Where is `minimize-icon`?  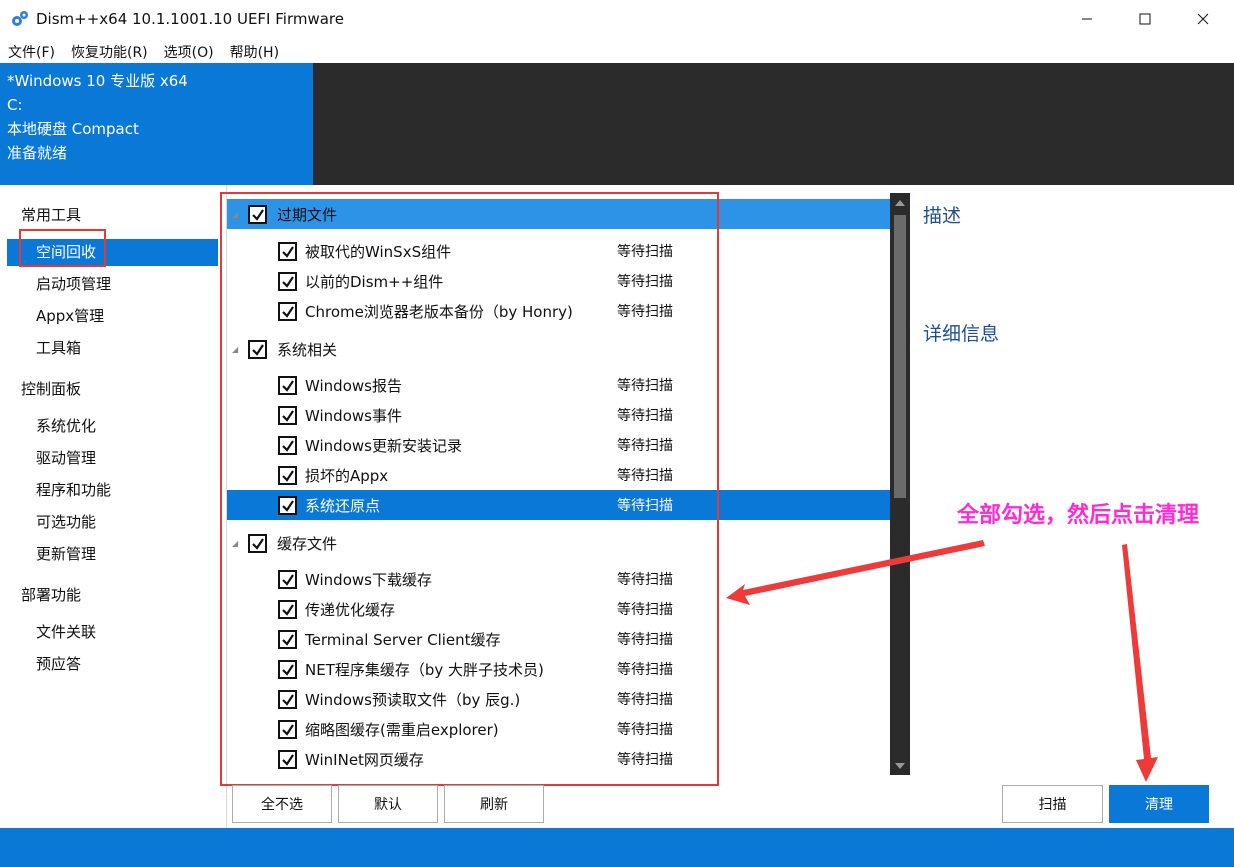 minimize-icon is located at coordinates (1087, 19).